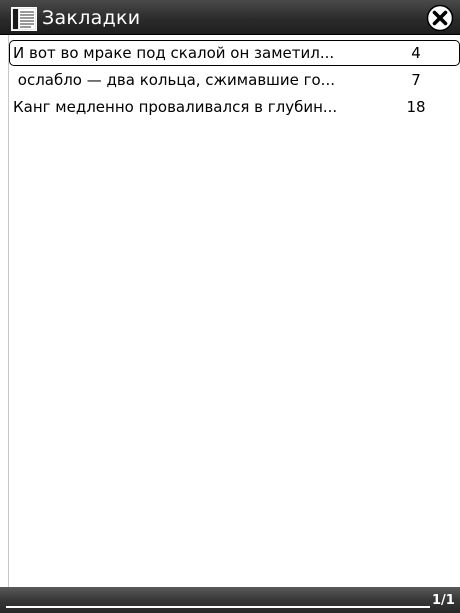  I want to click on bookmark-item: ослабло — два кольца, сжимавшие го... 7, so click(234, 80).